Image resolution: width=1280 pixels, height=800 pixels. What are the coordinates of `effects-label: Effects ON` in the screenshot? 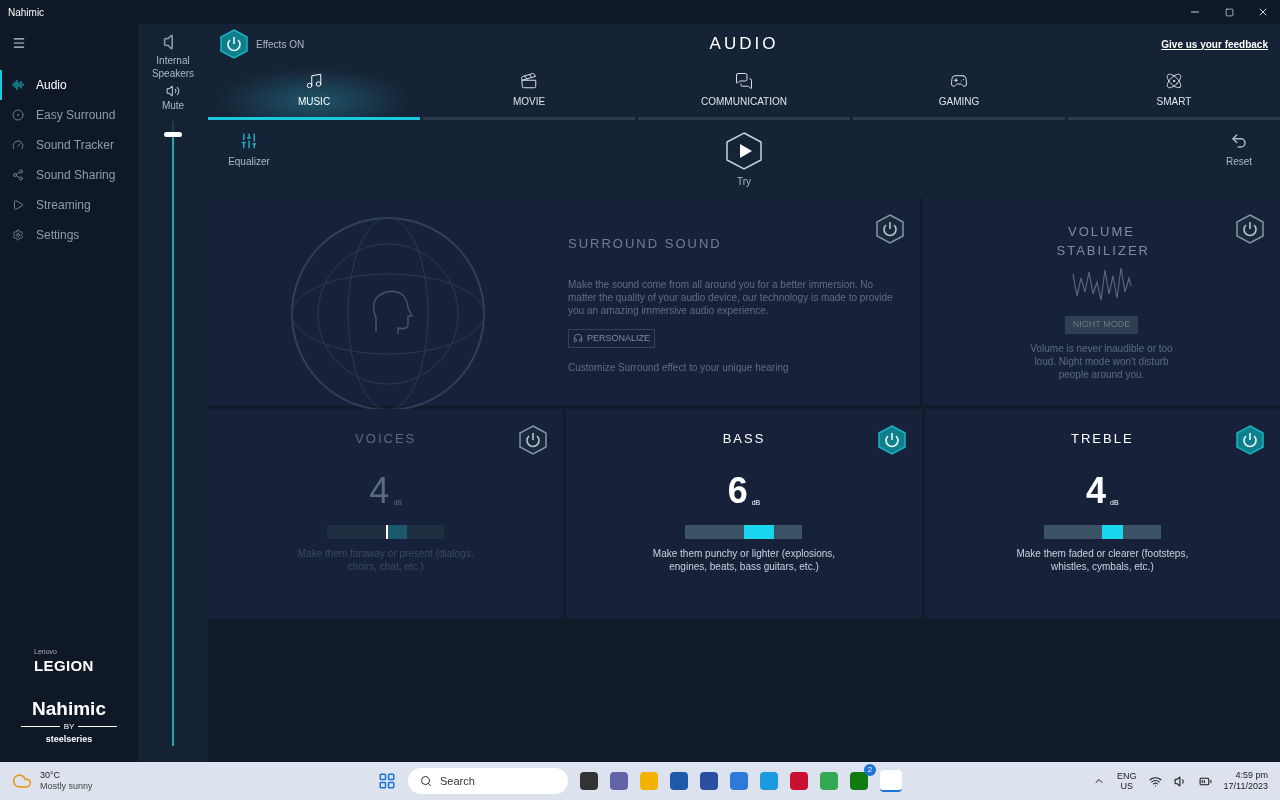 It's located at (280, 44).